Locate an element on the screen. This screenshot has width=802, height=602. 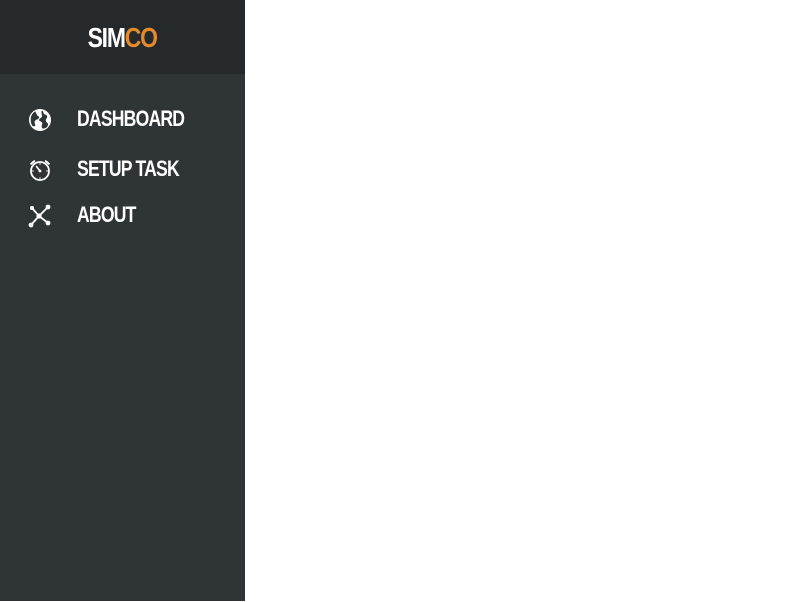
brand-logo: SIMCO is located at coordinates (122, 38).